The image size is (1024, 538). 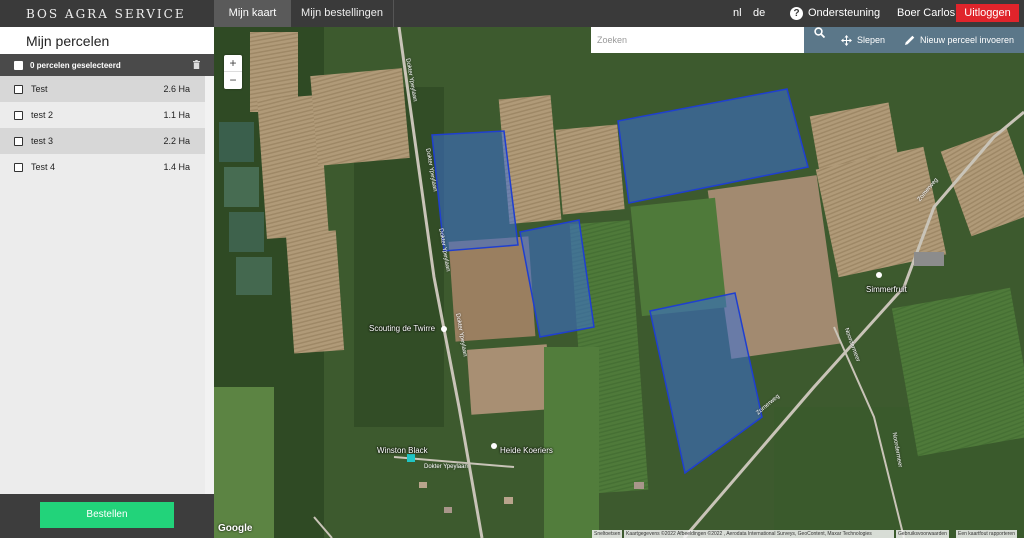 I want to click on drag-tool-label: Slepen, so click(x=871, y=40).